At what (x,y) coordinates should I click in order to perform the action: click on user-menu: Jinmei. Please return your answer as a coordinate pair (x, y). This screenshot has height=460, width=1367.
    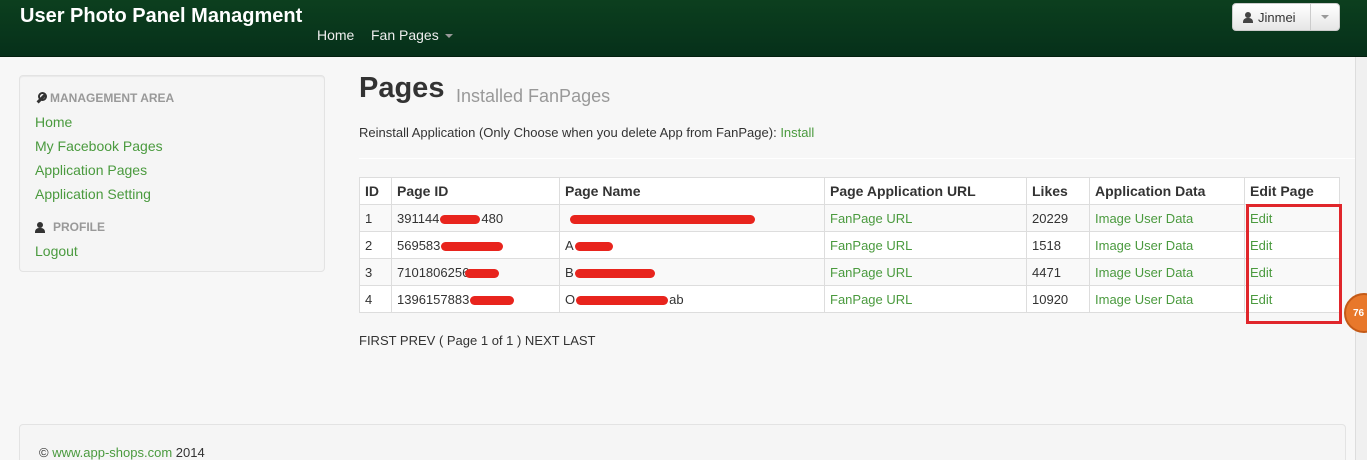
    Looking at the image, I should click on (1286, 17).